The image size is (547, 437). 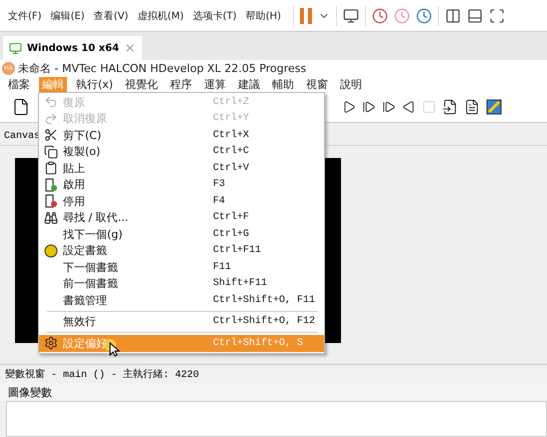 What do you see at coordinates (283, 84) in the screenshot?
I see `menu-item: 輔助` at bounding box center [283, 84].